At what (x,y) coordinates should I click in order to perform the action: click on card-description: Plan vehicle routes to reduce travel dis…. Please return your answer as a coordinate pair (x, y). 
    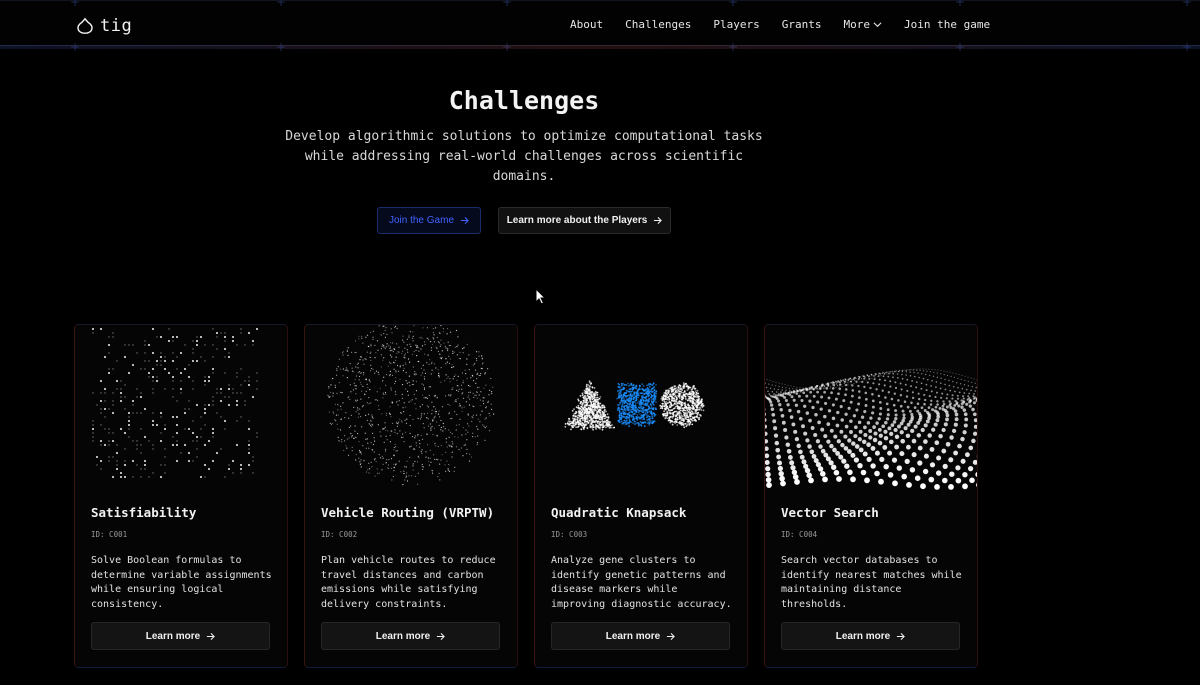
    Looking at the image, I should click on (408, 582).